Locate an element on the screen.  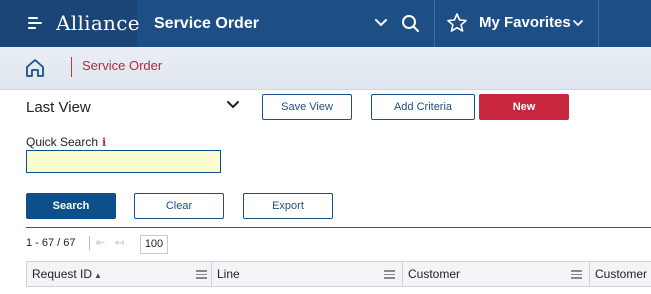
grid-header: Request ID ▲ Line Customer Customer II is located at coordinates (338, 274).